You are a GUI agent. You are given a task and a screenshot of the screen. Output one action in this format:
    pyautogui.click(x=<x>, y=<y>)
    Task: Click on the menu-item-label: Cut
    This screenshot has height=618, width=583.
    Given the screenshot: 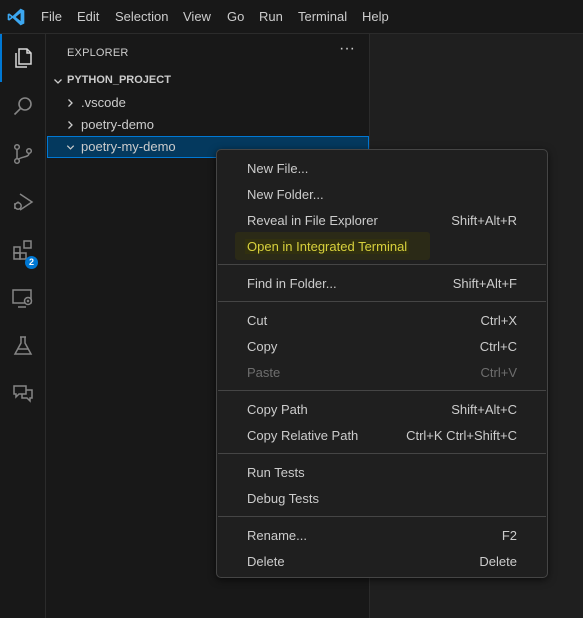 What is the action you would take?
    pyautogui.click(x=257, y=320)
    